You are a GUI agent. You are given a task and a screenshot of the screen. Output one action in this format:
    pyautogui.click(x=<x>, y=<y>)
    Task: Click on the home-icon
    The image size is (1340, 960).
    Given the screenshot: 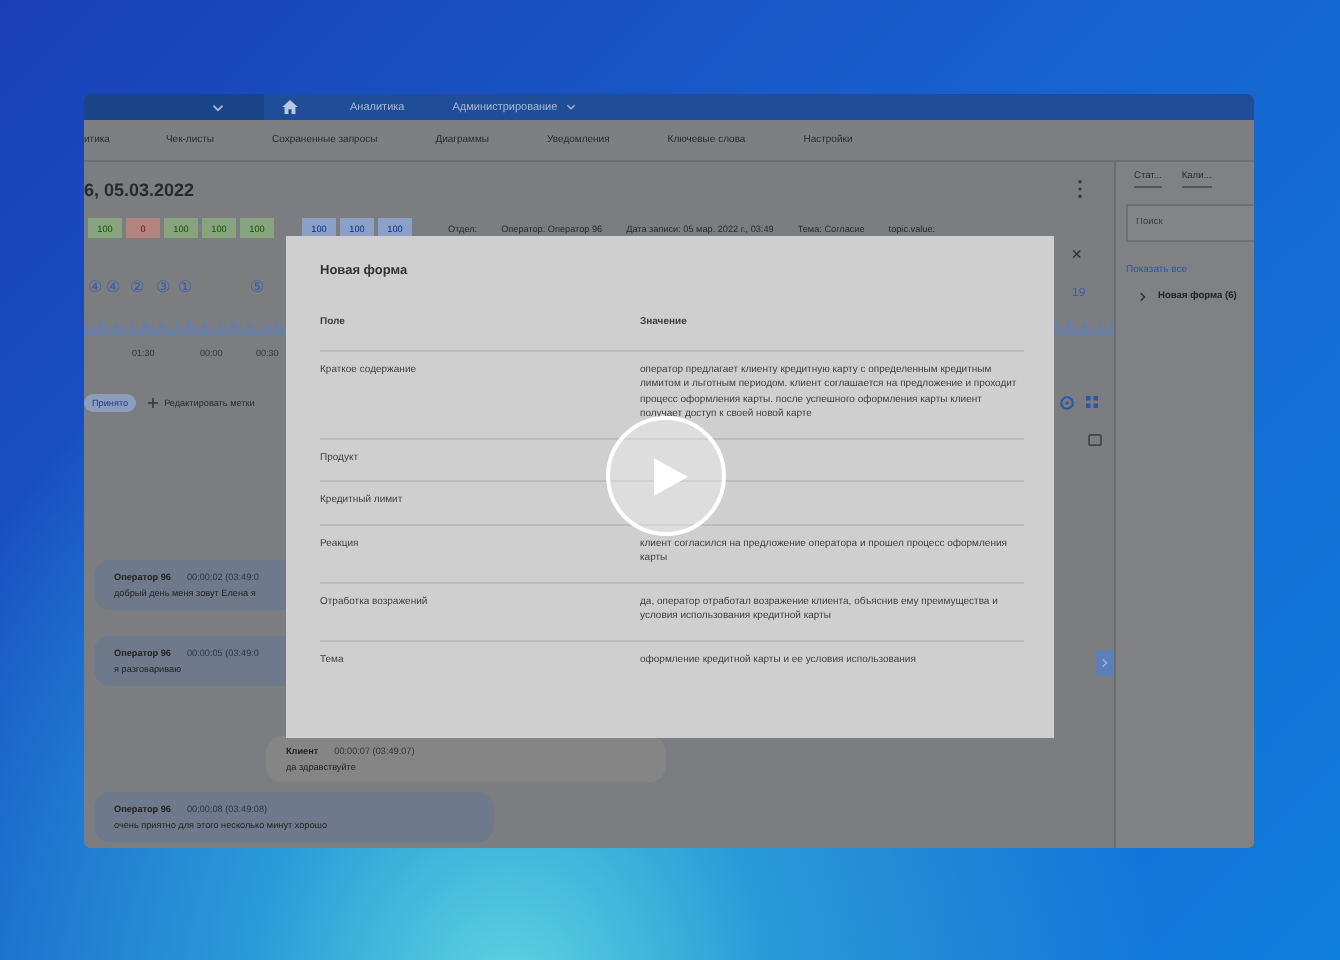 What is the action you would take?
    pyautogui.click(x=290, y=107)
    